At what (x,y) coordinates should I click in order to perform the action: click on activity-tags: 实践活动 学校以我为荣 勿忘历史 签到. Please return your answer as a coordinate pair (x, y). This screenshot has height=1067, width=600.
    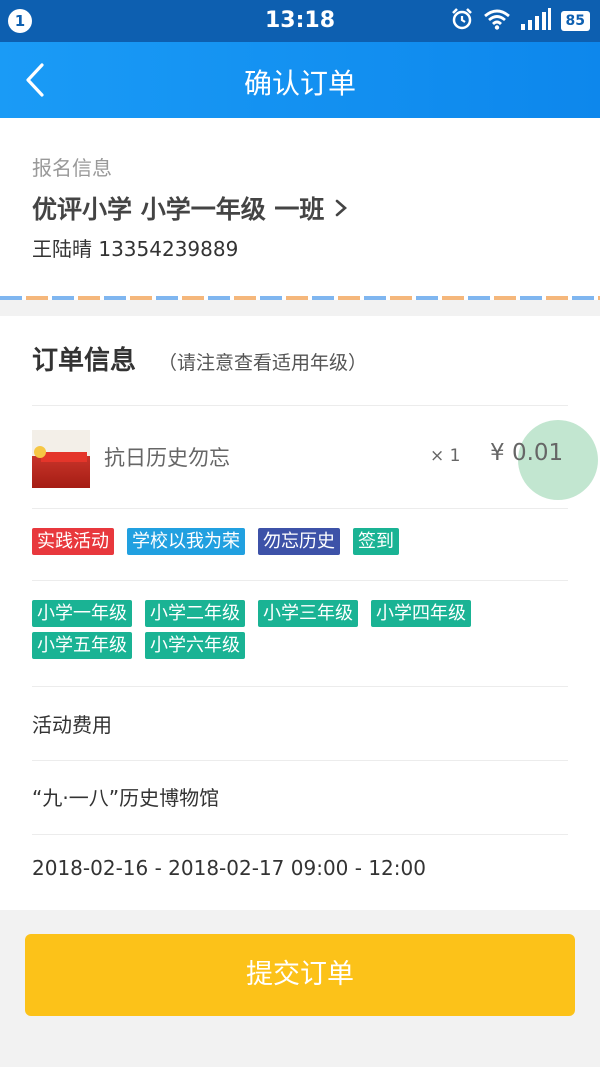
    Looking at the image, I should click on (302, 541).